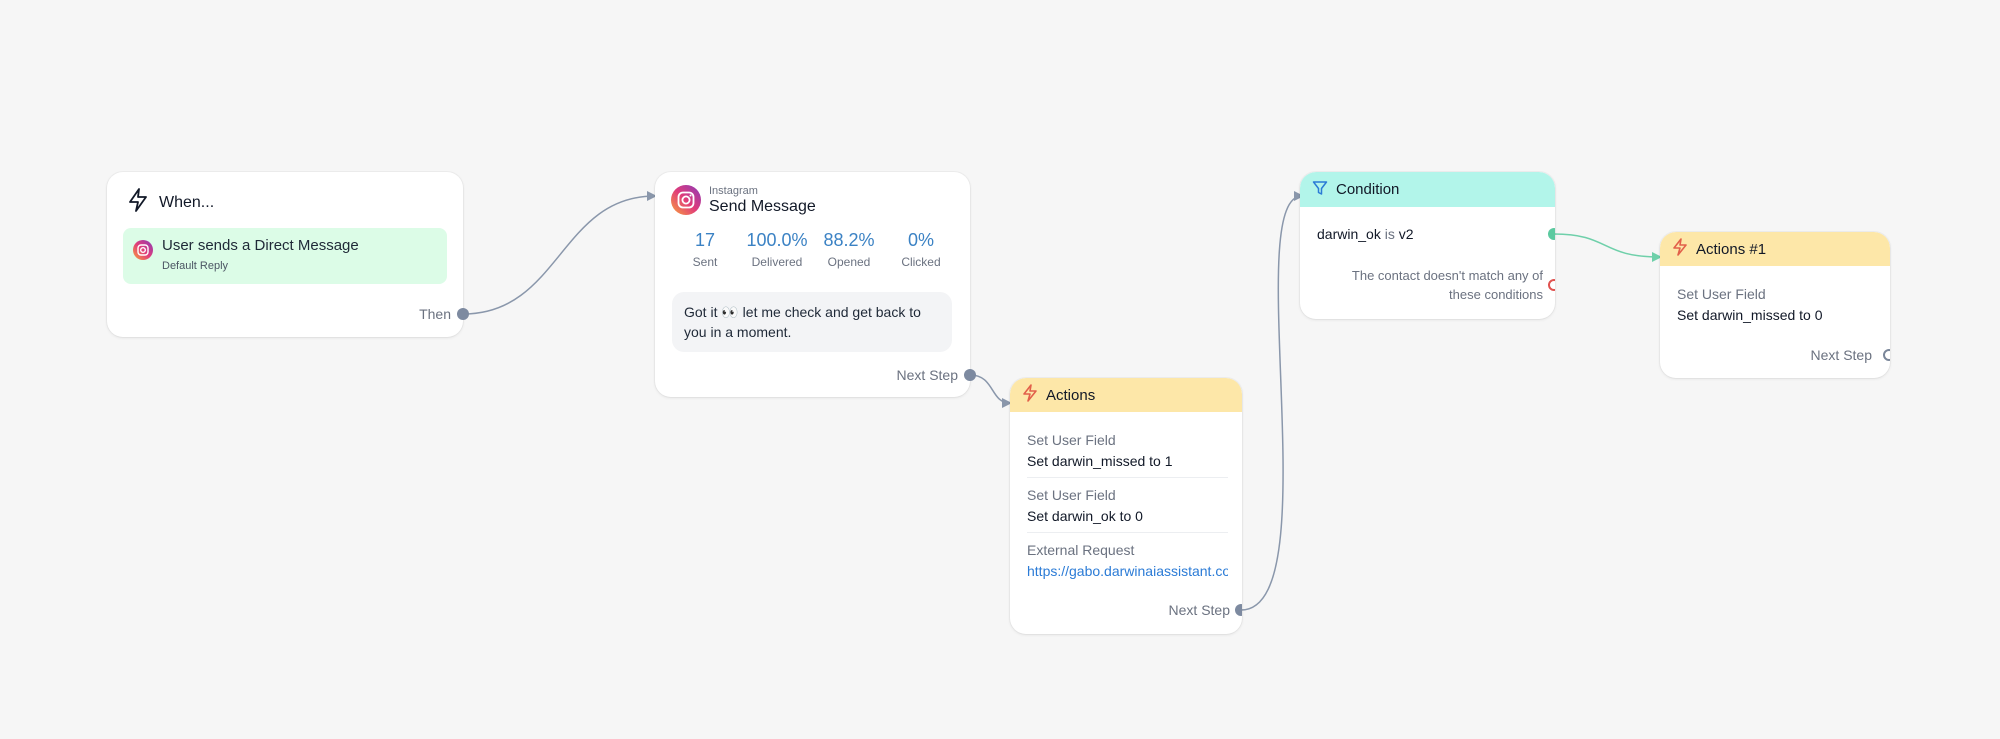 This screenshot has height=739, width=2000. Describe the element at coordinates (260, 245) in the screenshot. I see `trigger-item-title: User sends a Direct Message` at that location.